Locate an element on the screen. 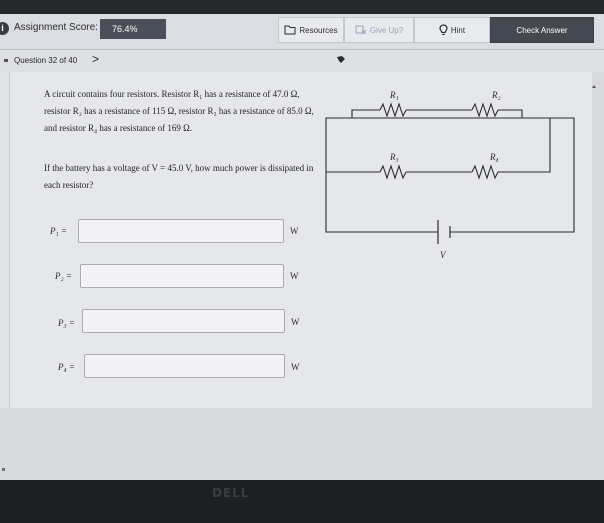 The height and width of the screenshot is (523, 604). circuit-diagram: R₁ R₂ R₃ R₄ V is located at coordinates (450, 175).